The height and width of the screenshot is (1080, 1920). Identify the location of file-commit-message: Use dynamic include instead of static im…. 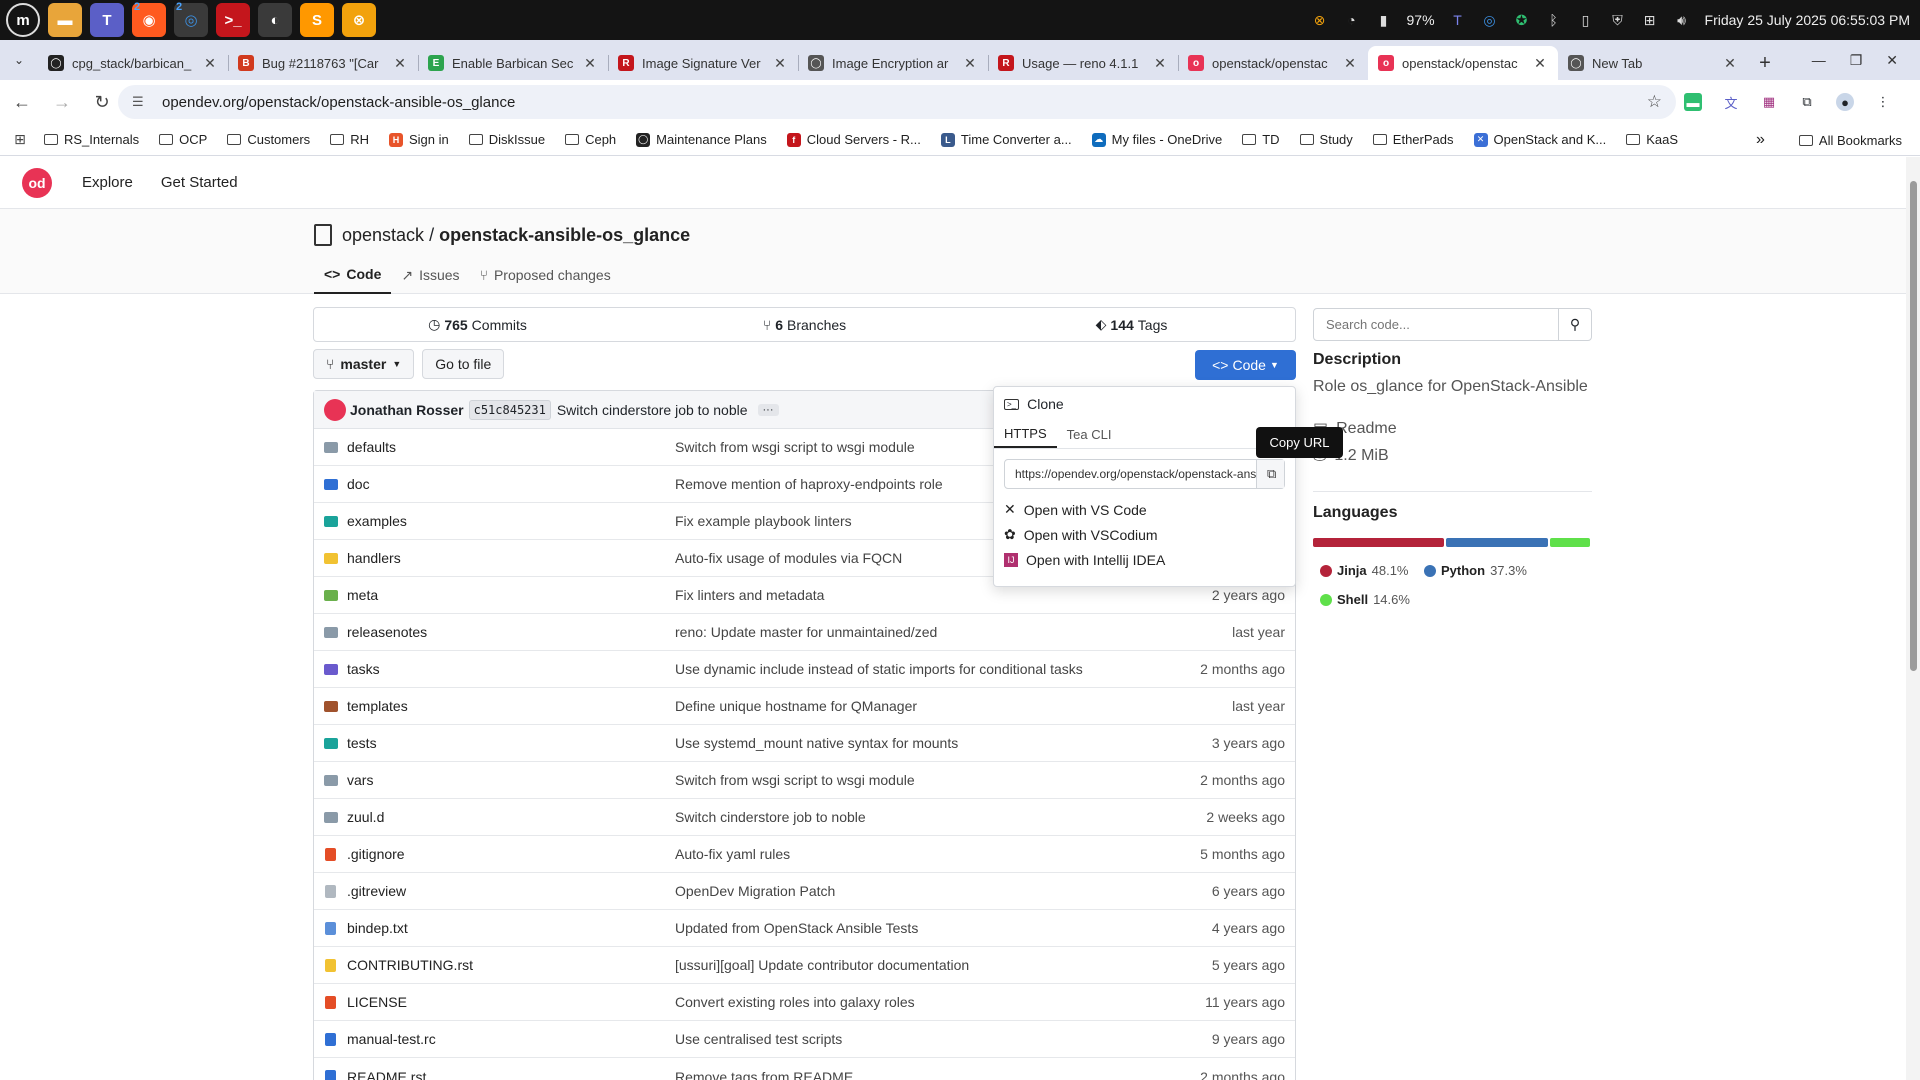
(879, 669).